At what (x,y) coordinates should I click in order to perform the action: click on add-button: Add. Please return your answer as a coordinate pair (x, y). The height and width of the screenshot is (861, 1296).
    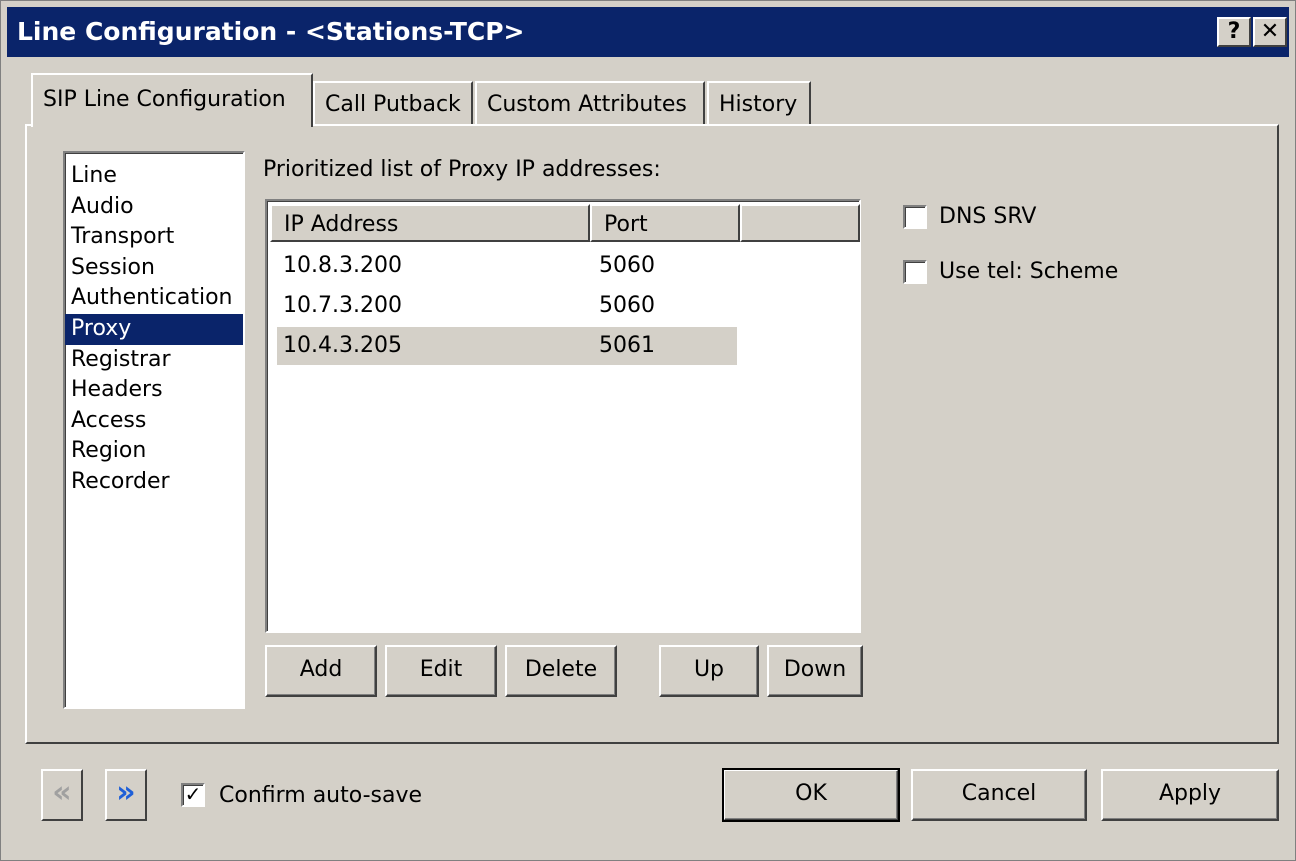
    Looking at the image, I should click on (321, 671).